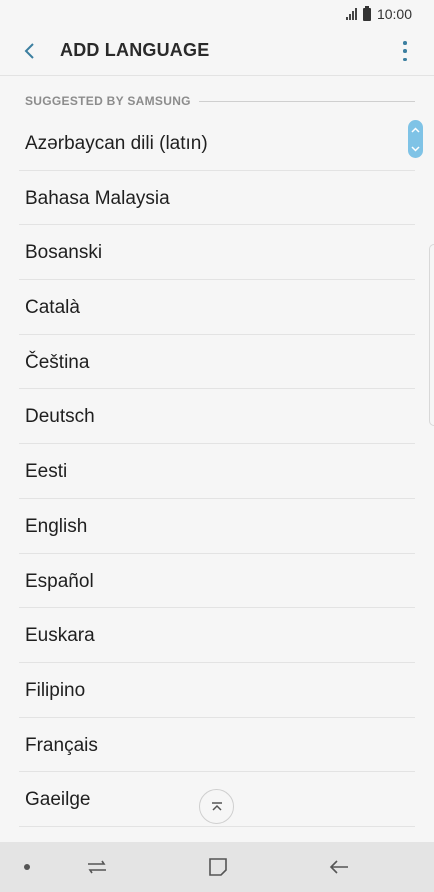 Image resolution: width=434 pixels, height=892 pixels. Describe the element at coordinates (217, 362) in the screenshot. I see `list-item: Čeština` at that location.